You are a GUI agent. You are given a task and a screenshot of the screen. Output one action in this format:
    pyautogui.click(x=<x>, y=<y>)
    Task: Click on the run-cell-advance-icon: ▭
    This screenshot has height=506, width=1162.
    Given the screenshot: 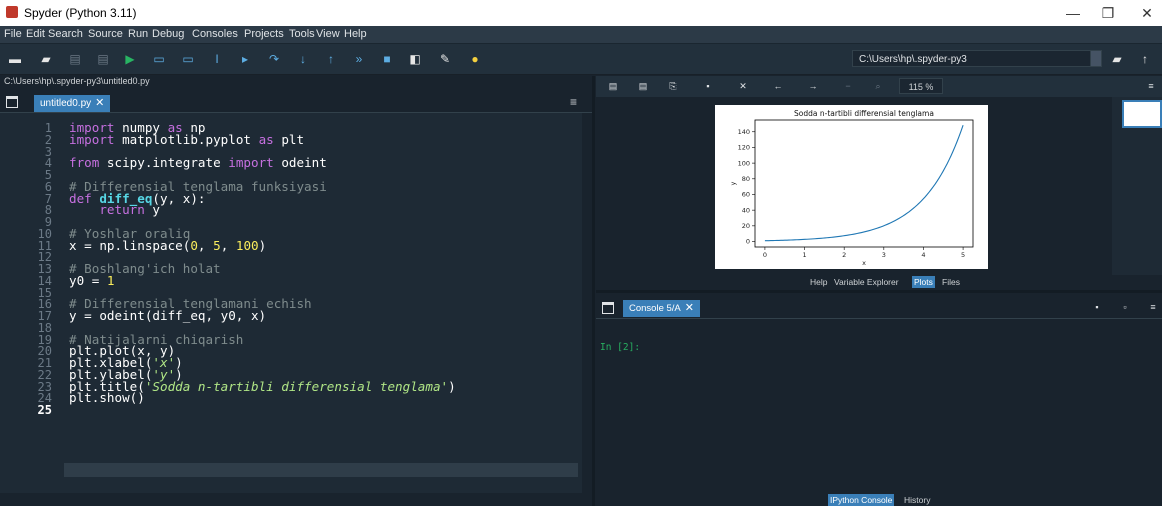 What is the action you would take?
    pyautogui.click(x=188, y=59)
    